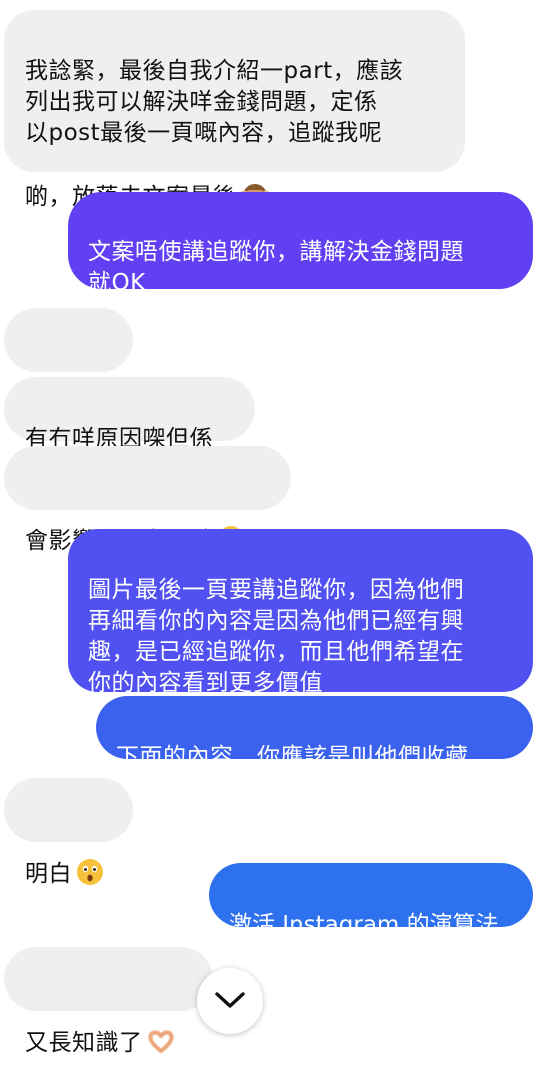  I want to click on message-text: 激活 Instagram 的演算法, so click(364, 925).